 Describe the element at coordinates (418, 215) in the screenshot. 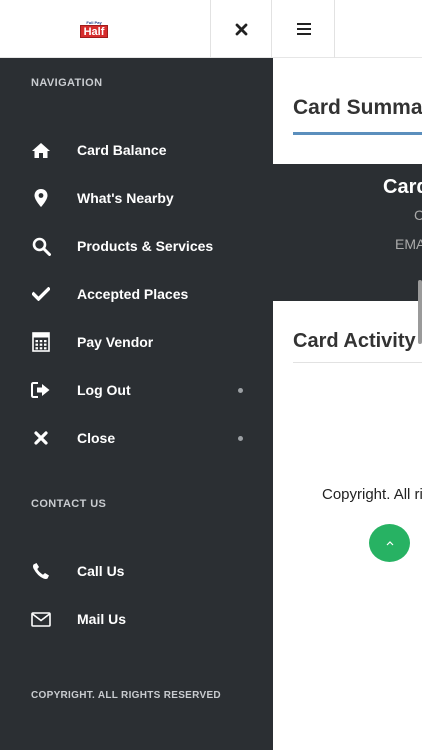

I see `card-detail: C` at that location.